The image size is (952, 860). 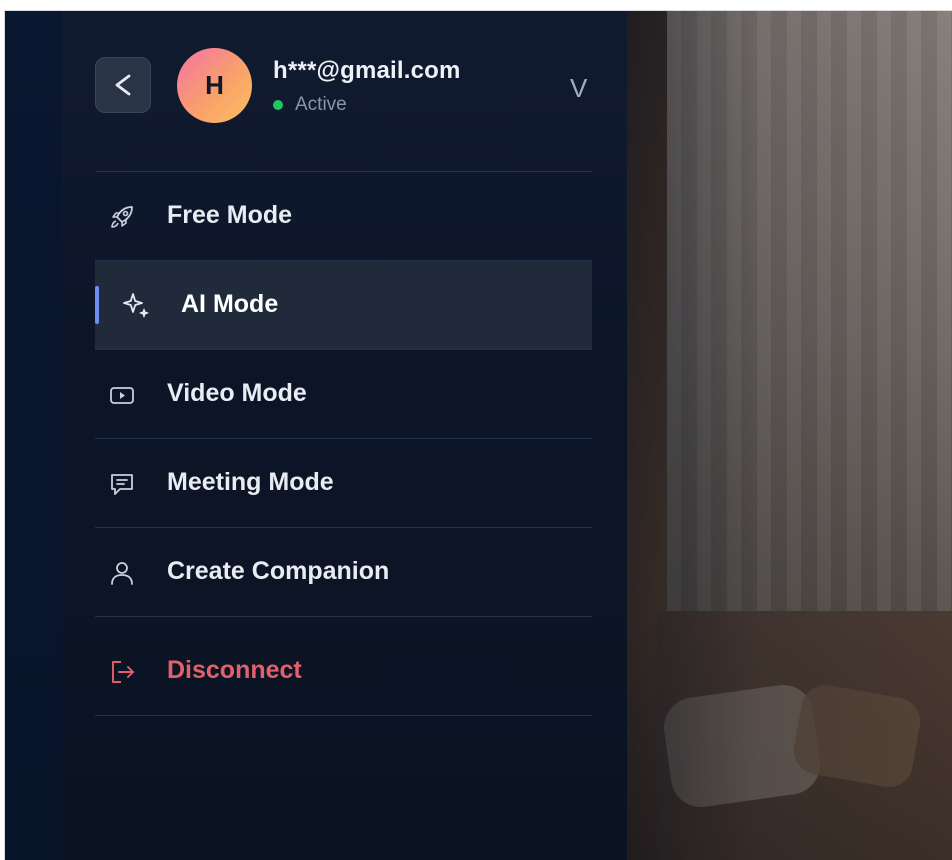 What do you see at coordinates (97, 305) in the screenshot?
I see `active-indicator` at bounding box center [97, 305].